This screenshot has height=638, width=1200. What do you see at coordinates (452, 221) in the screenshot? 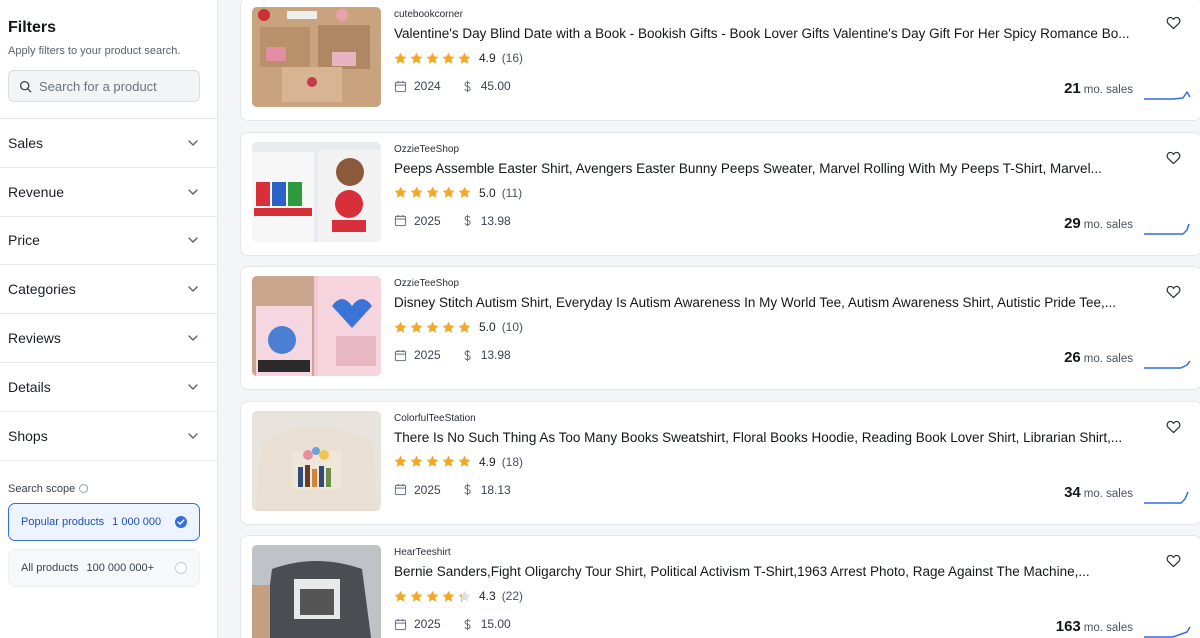
I see `product-meta: 2025 13.98` at bounding box center [452, 221].